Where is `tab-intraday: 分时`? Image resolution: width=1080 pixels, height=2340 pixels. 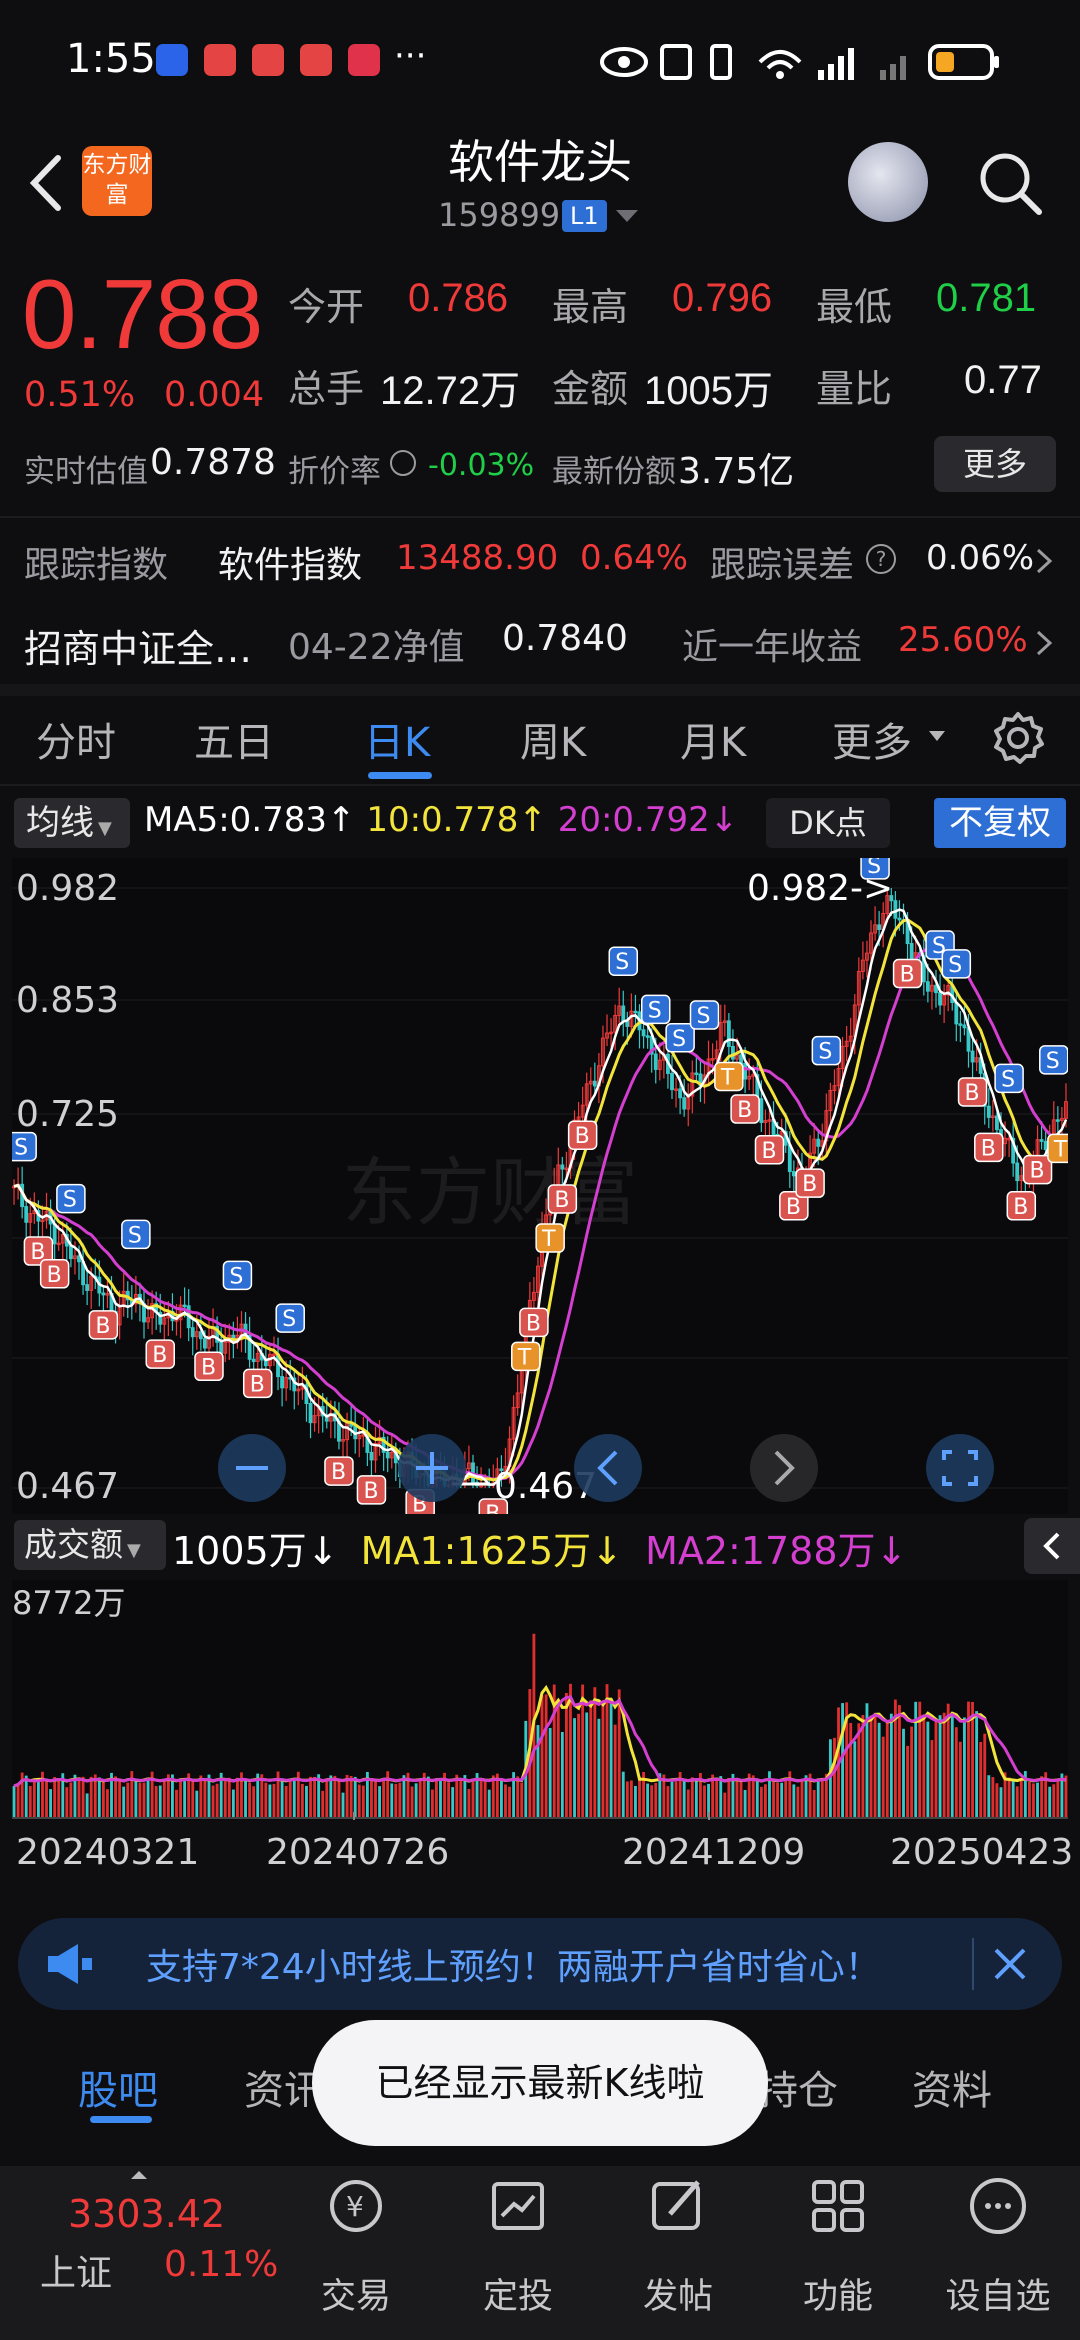
tab-intraday: 分时 is located at coordinates (76, 739).